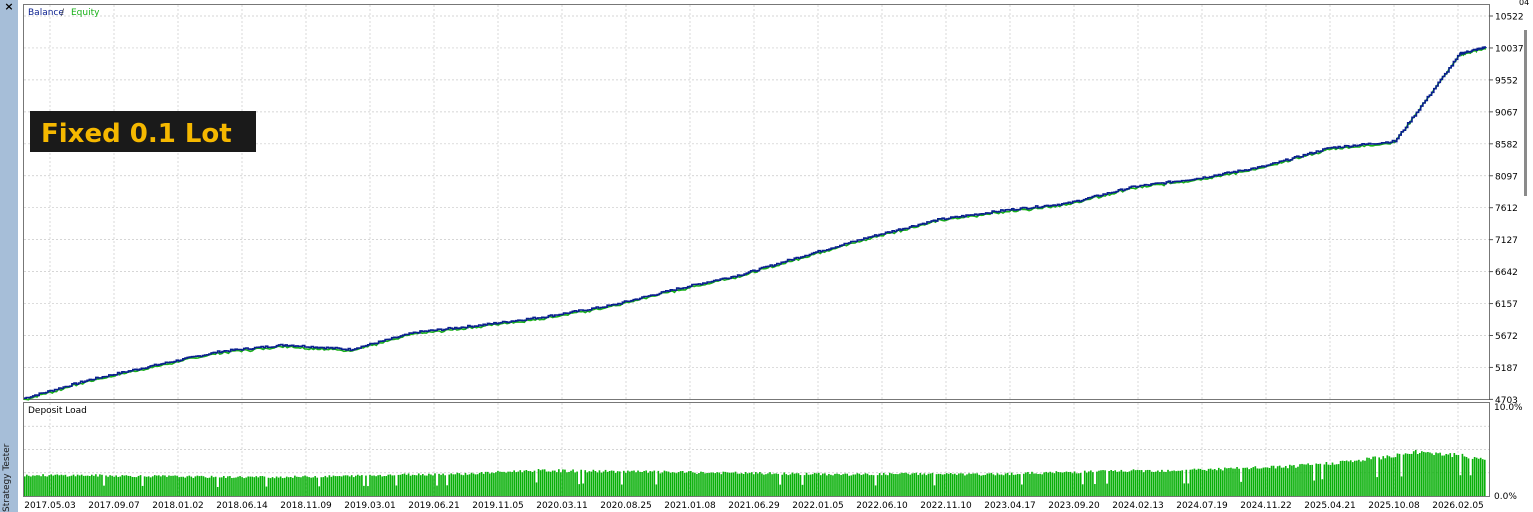 The width and height of the screenshot is (1533, 512). Describe the element at coordinates (1074, 506) in the screenshot. I see `x-tick-label: 2023.09.20` at that location.